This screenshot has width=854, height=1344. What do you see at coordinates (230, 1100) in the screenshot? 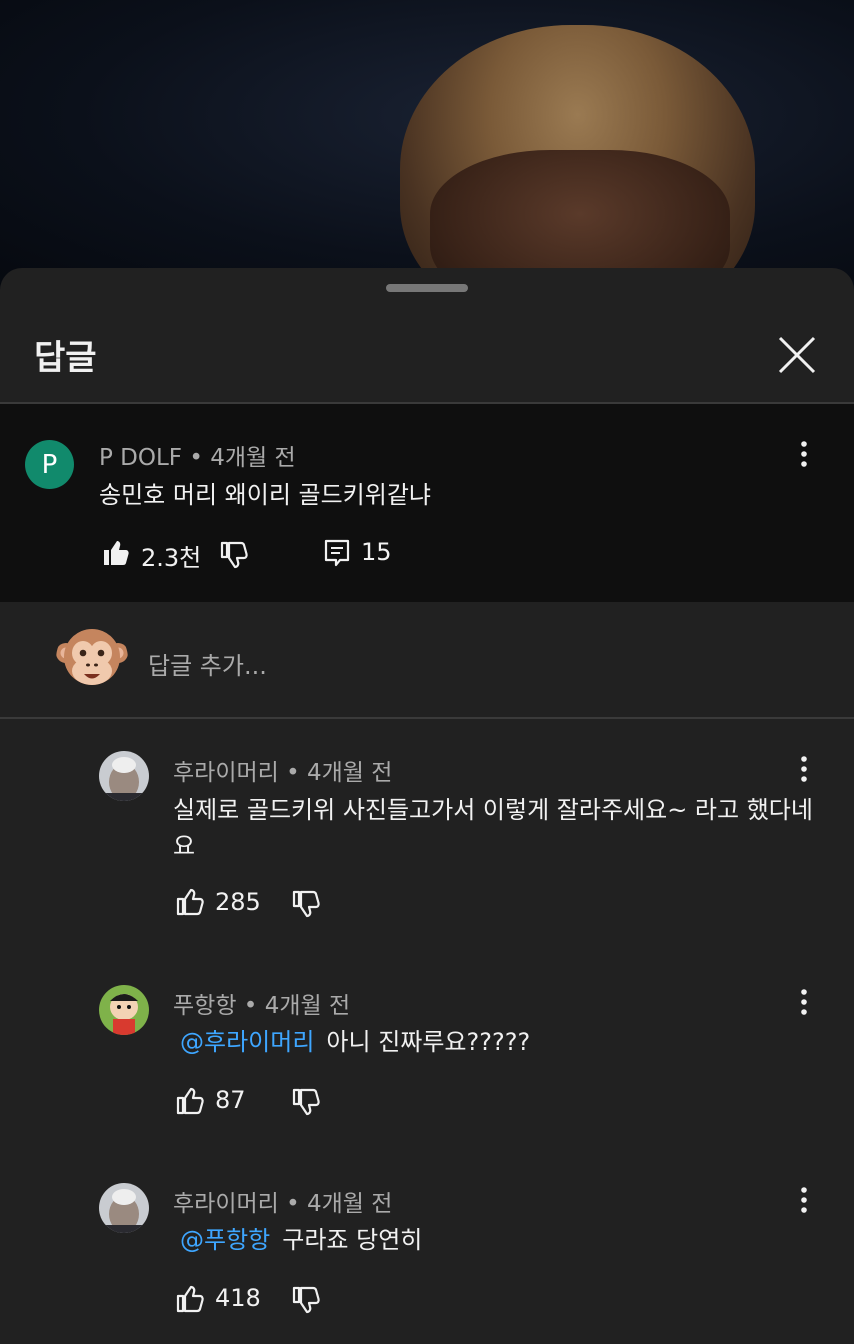
I see `like-count: 87` at bounding box center [230, 1100].